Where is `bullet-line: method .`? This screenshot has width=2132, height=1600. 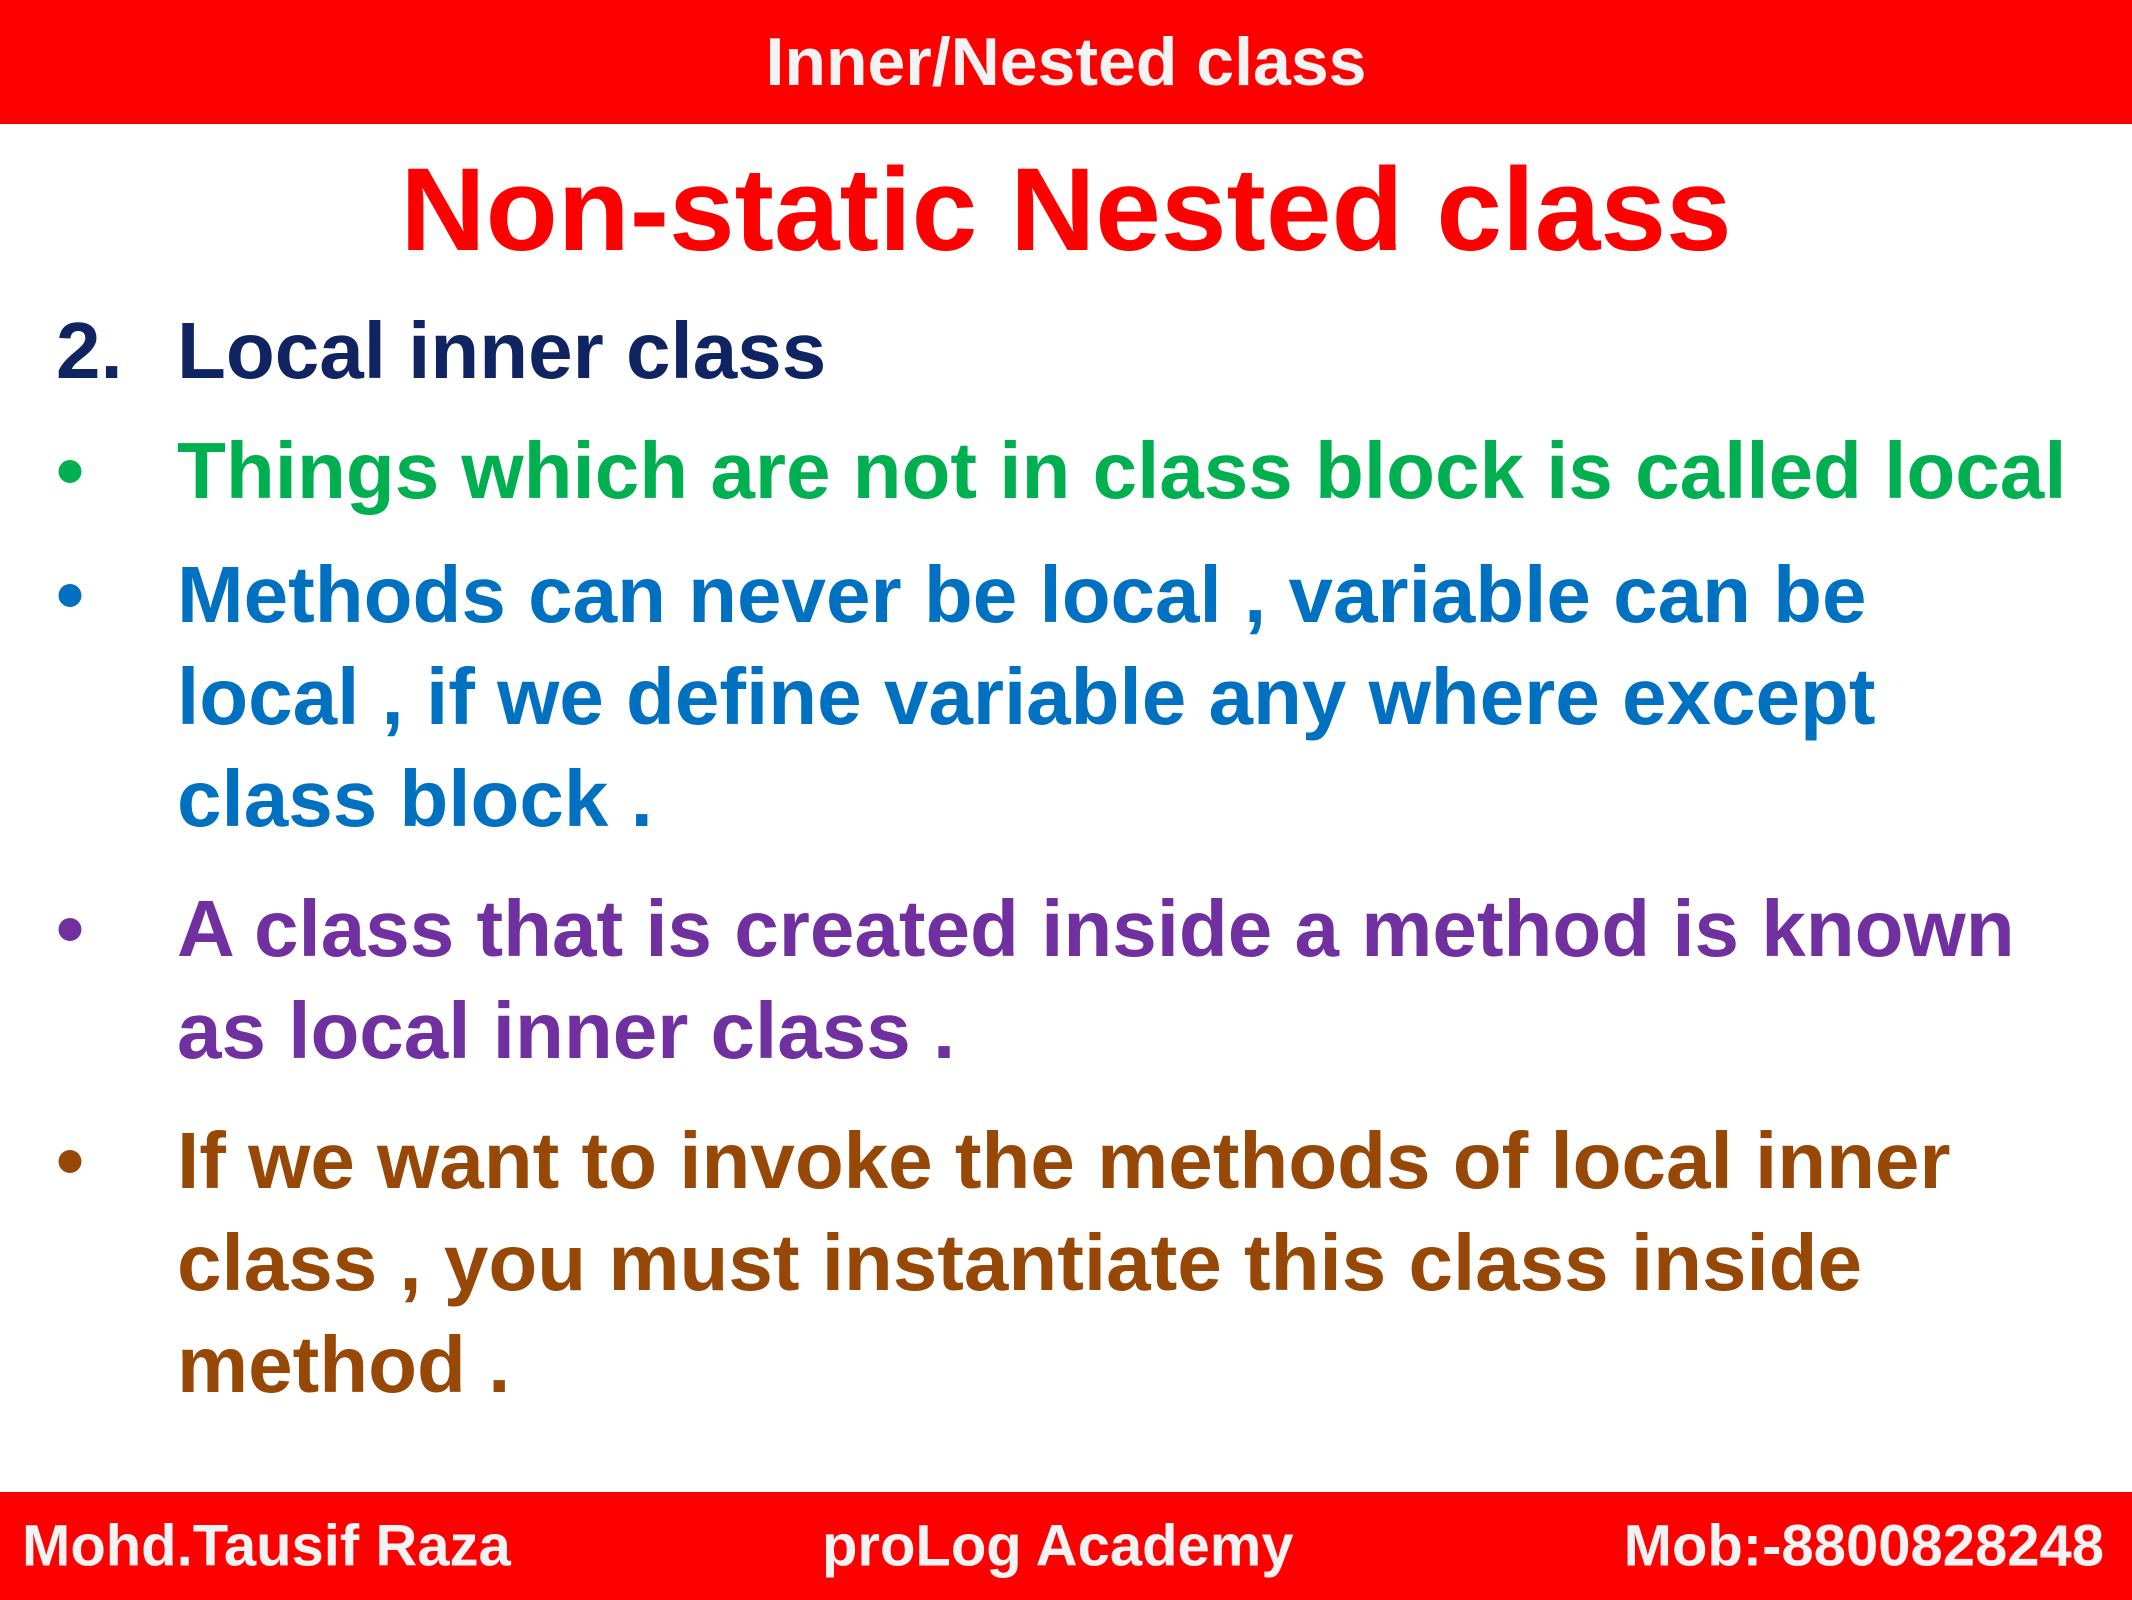
bullet-line: method . is located at coordinates (344, 1364).